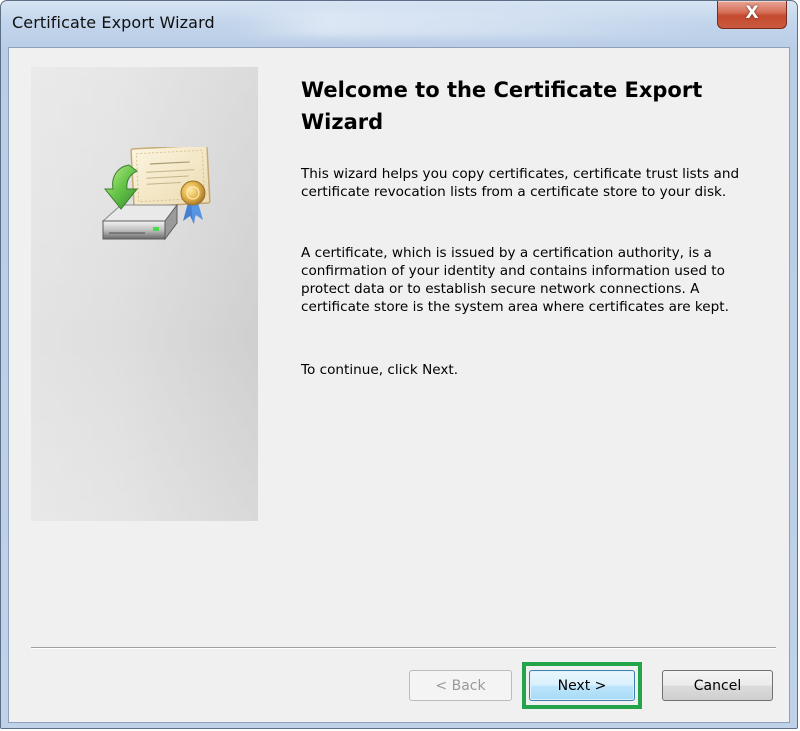 This screenshot has width=800, height=731. What do you see at coordinates (156, 194) in the screenshot?
I see `certificate-disk-export-icon` at bounding box center [156, 194].